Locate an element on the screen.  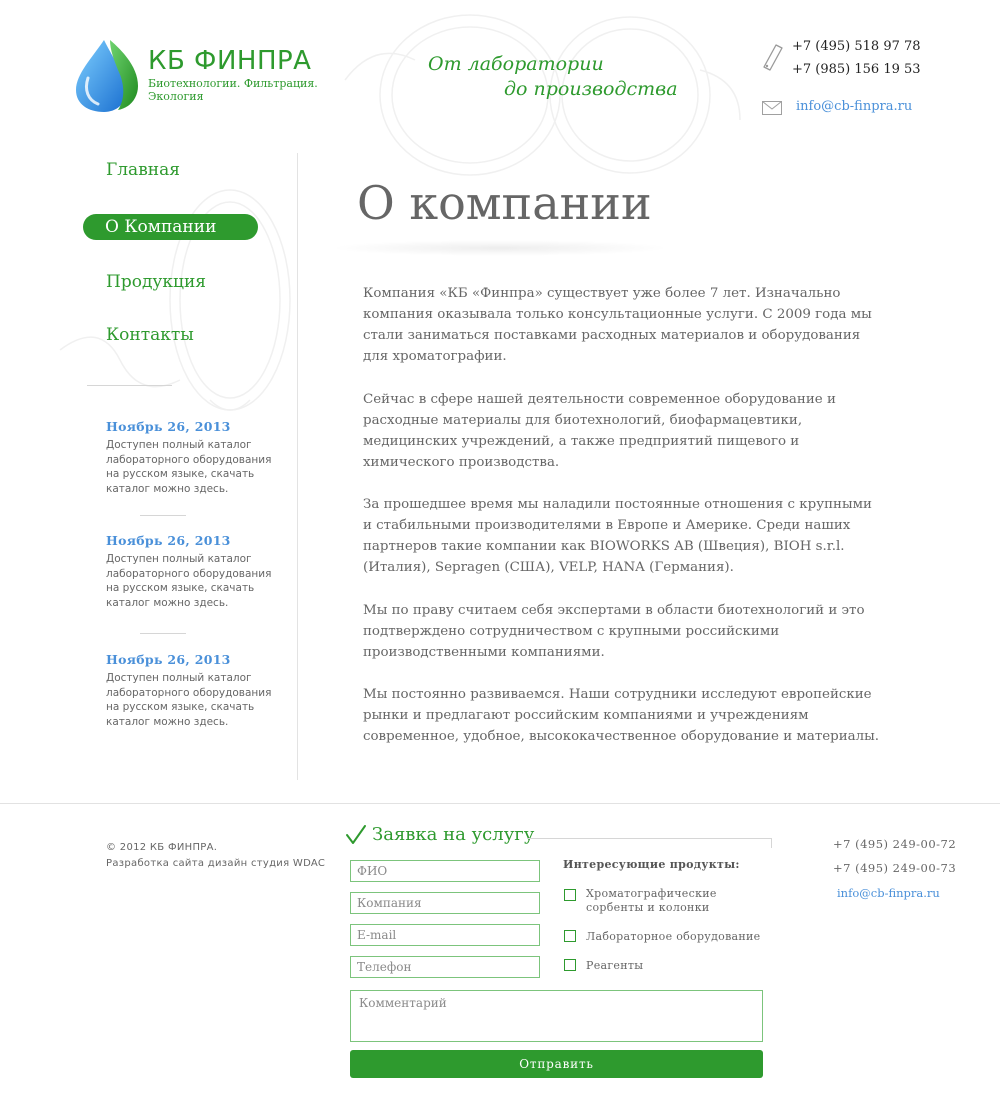
header-phone-2: +7 (985) 156 19 53 is located at coordinates (856, 69).